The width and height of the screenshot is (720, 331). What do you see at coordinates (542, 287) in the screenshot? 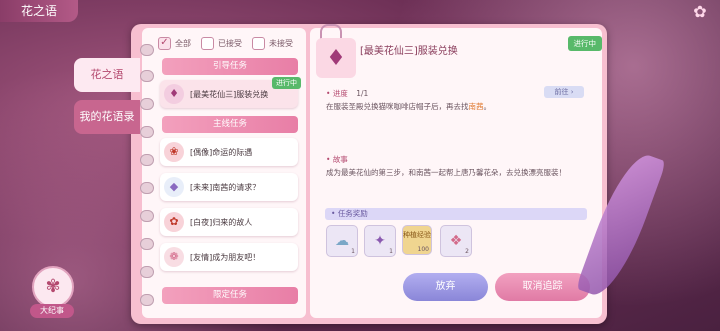
I see `untrack-button: 取消追踪` at bounding box center [542, 287].